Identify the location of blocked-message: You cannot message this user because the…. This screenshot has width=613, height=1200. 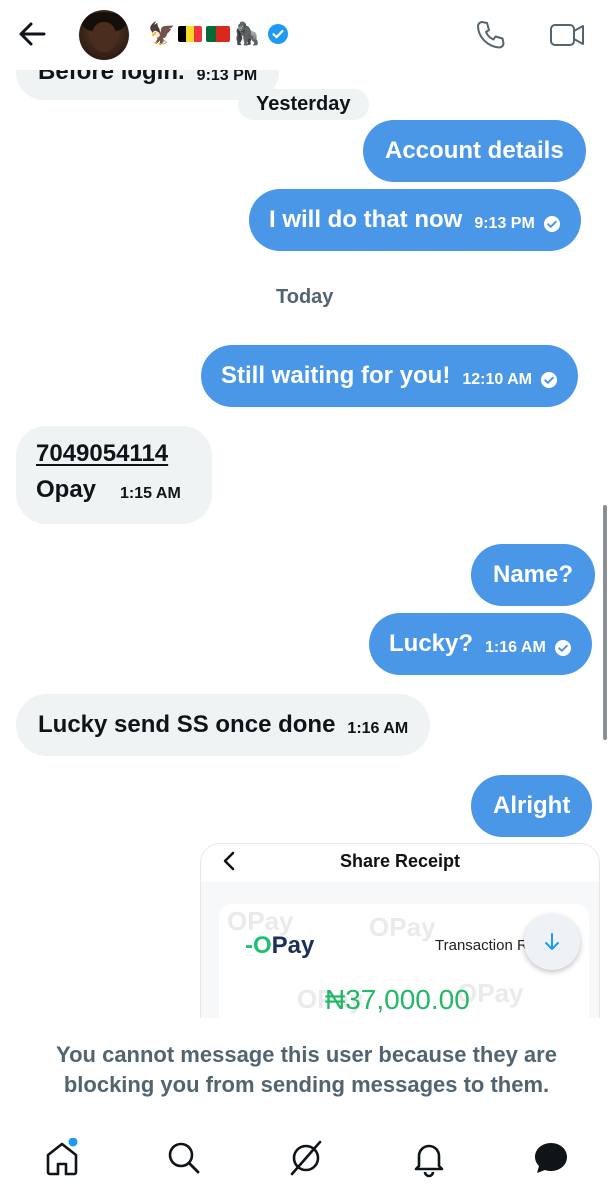
(306, 1069).